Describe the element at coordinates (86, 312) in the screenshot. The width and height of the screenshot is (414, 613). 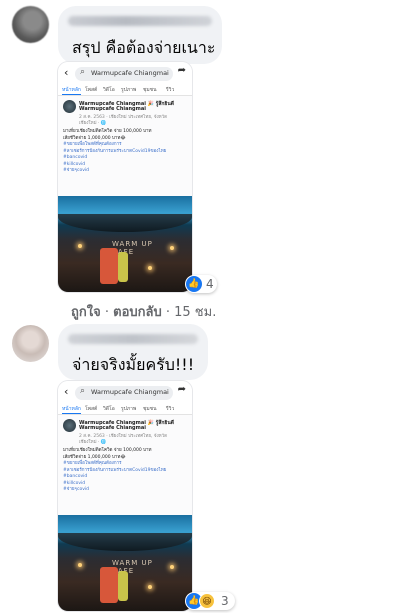
I see `like-button: ถูกใจ` at that location.